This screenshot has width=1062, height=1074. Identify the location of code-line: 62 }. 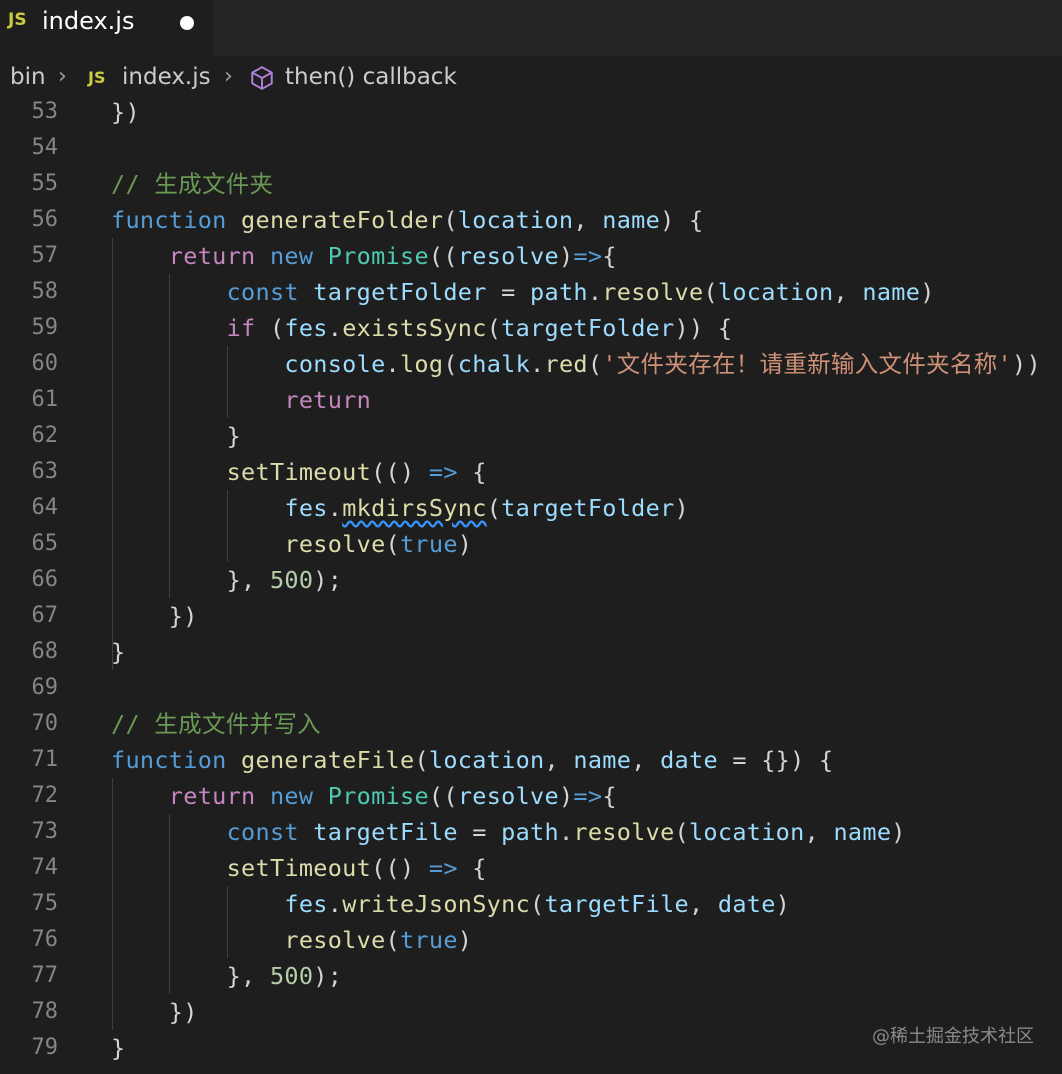
(531, 436).